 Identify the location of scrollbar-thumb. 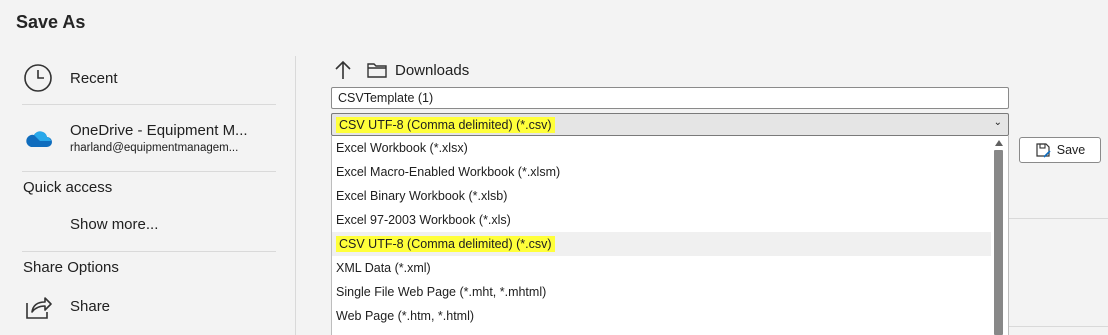
(998, 242).